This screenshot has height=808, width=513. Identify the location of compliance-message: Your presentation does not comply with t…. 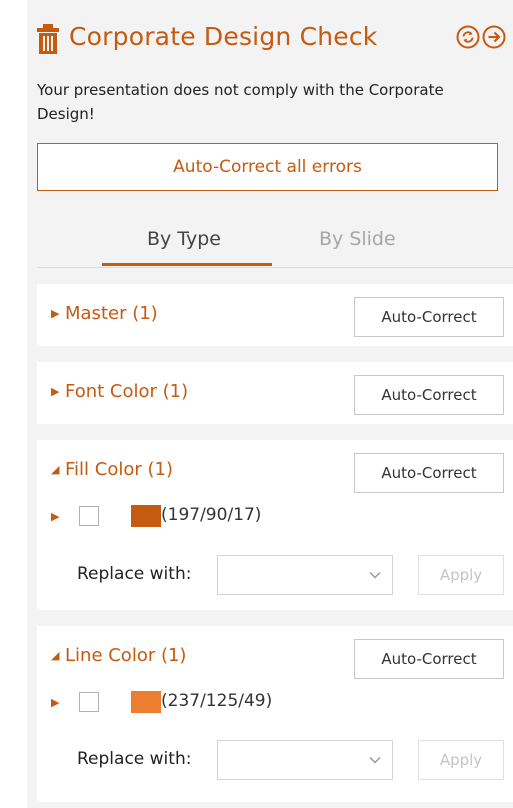
(240, 102).